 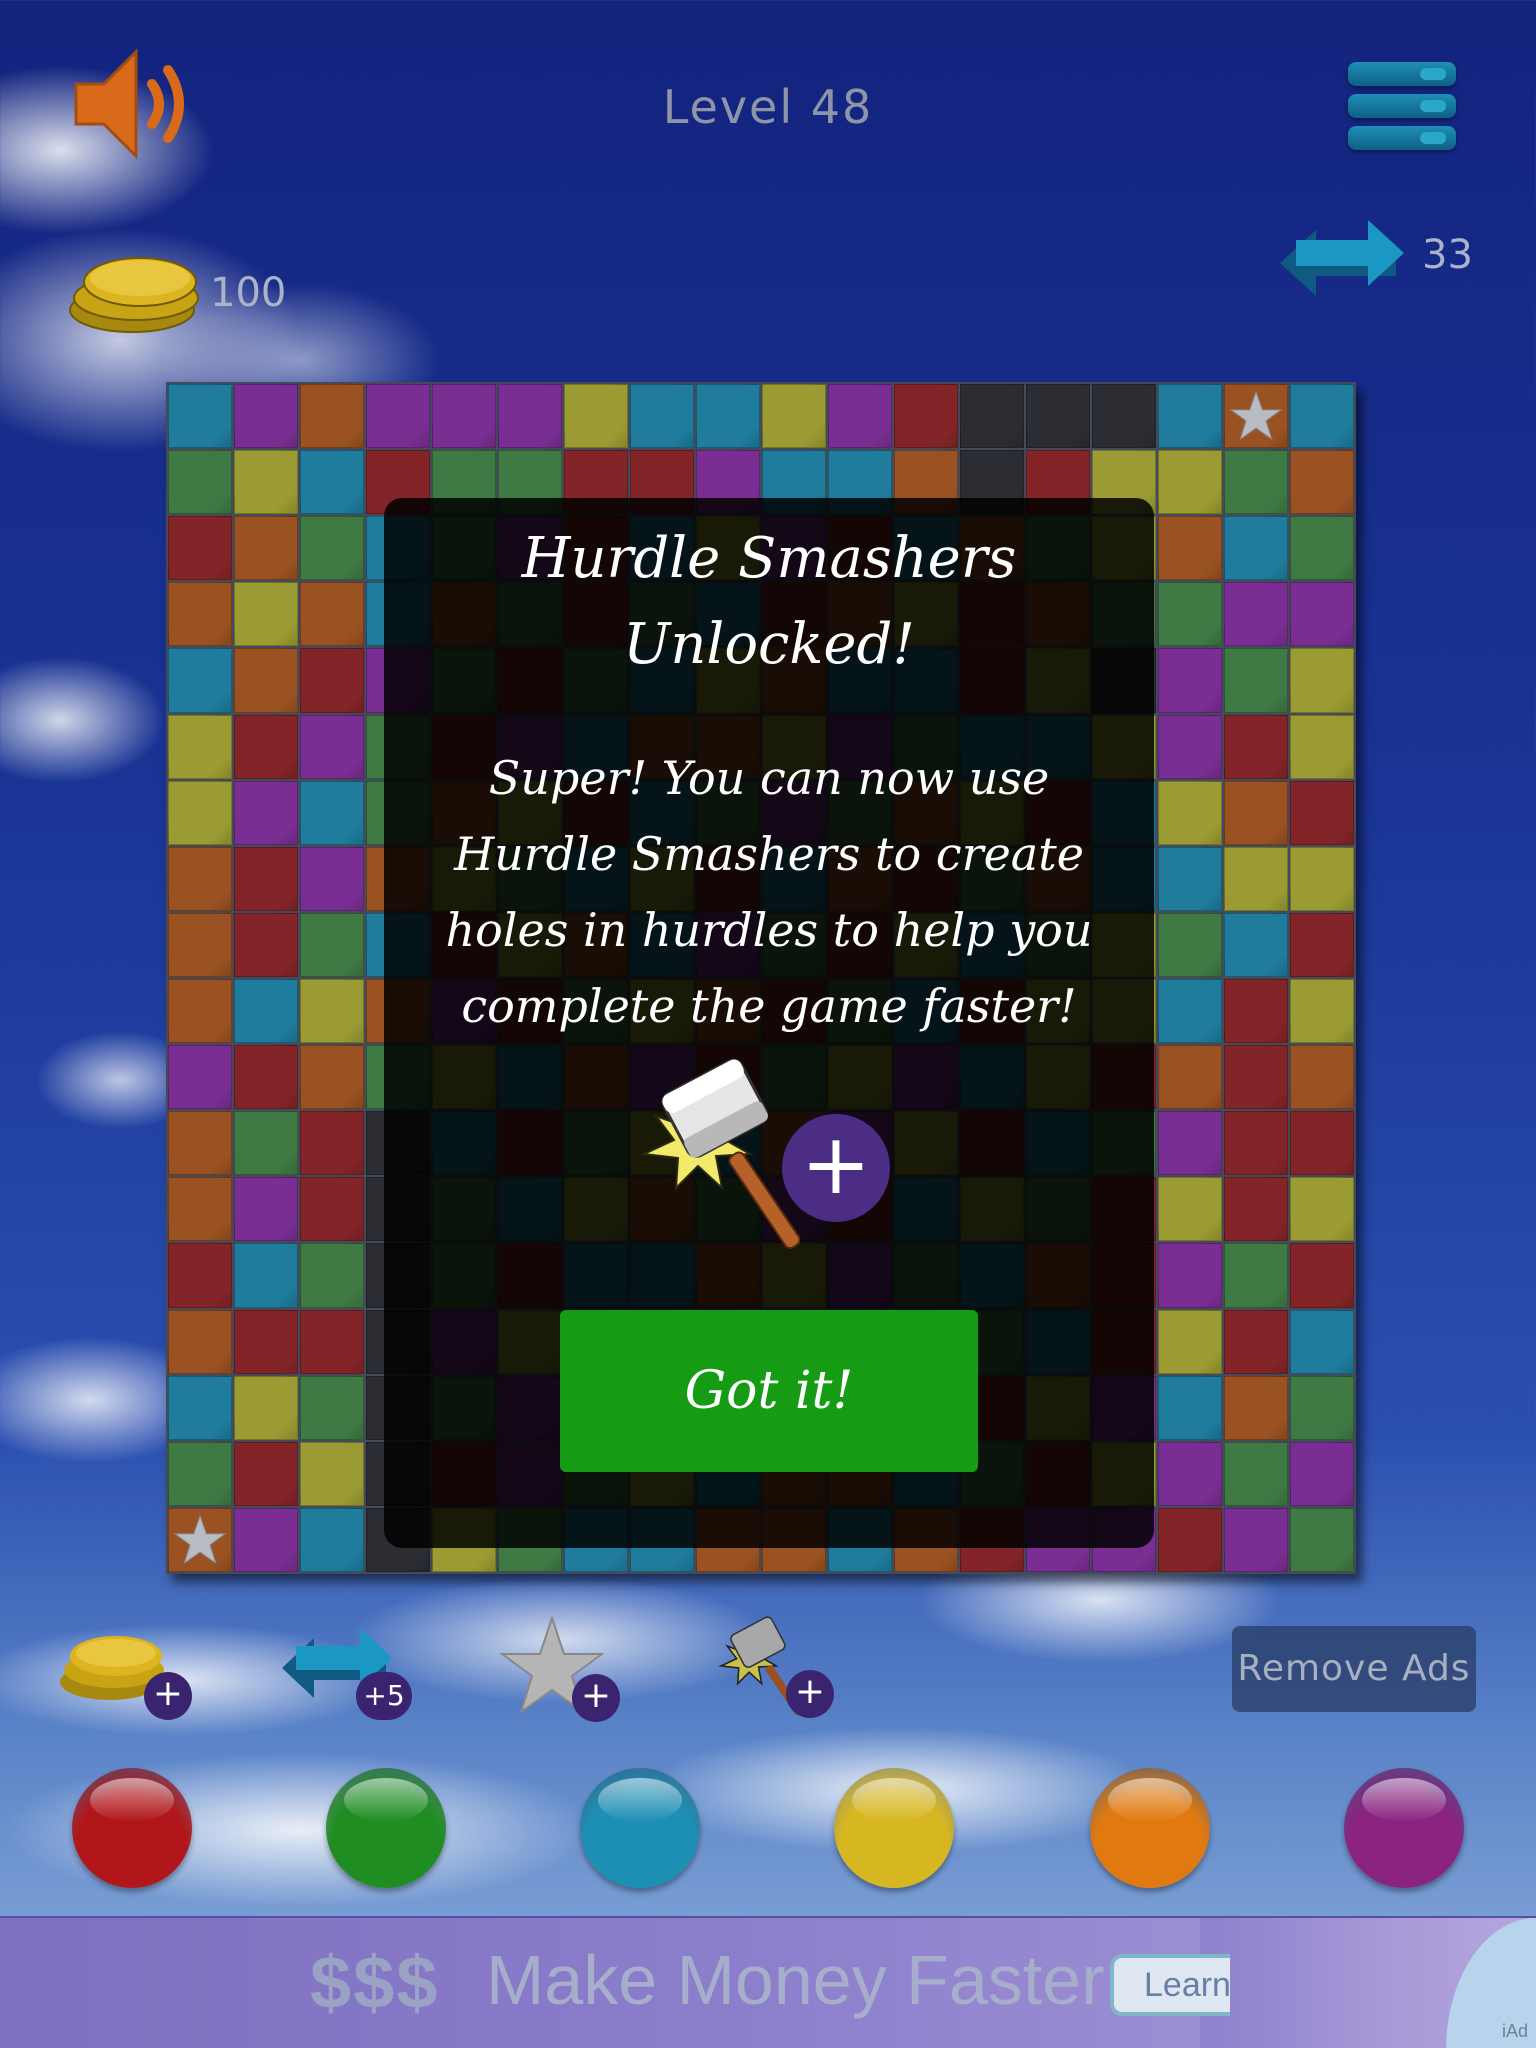 What do you see at coordinates (135, 104) in the screenshot?
I see `sound-toggle-button` at bounding box center [135, 104].